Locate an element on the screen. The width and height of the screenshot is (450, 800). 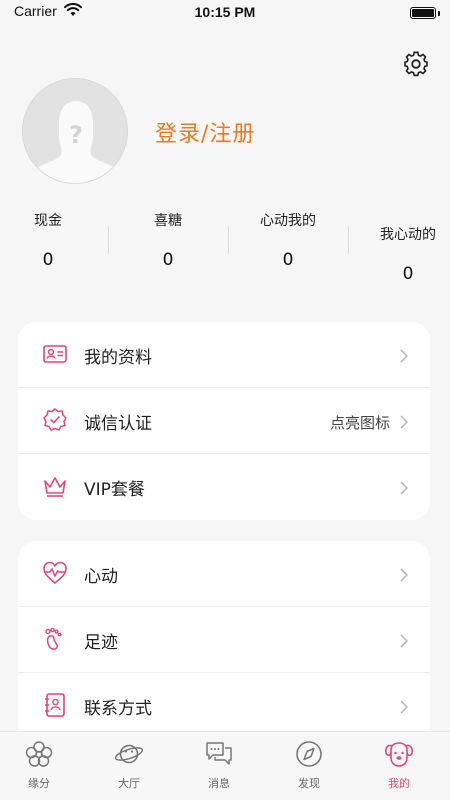
settings-button is located at coordinates (416, 64).